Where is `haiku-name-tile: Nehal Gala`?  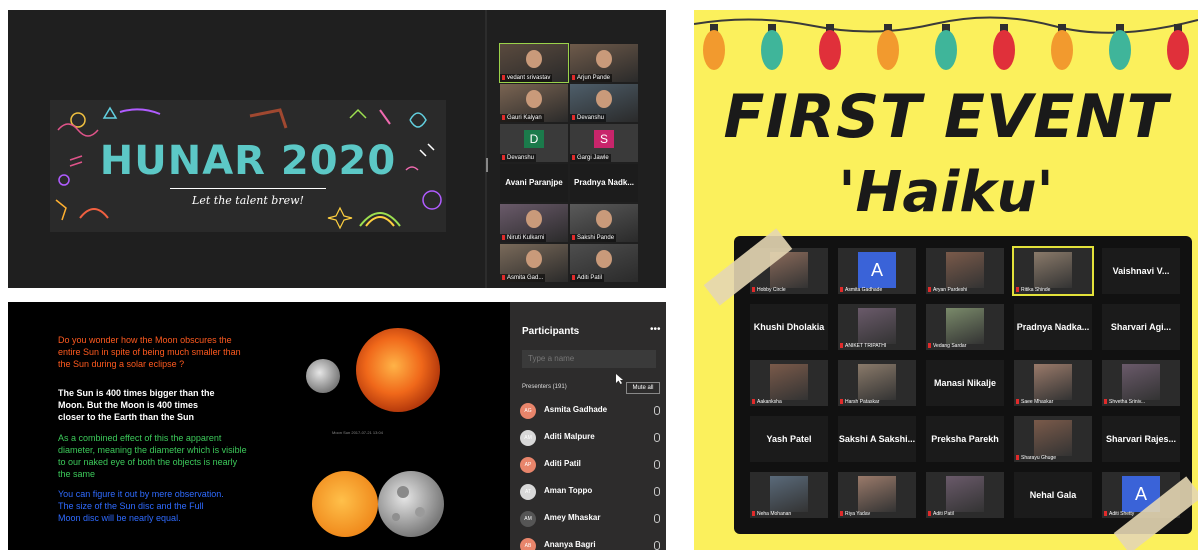
haiku-name-tile: Nehal Gala is located at coordinates (1053, 495).